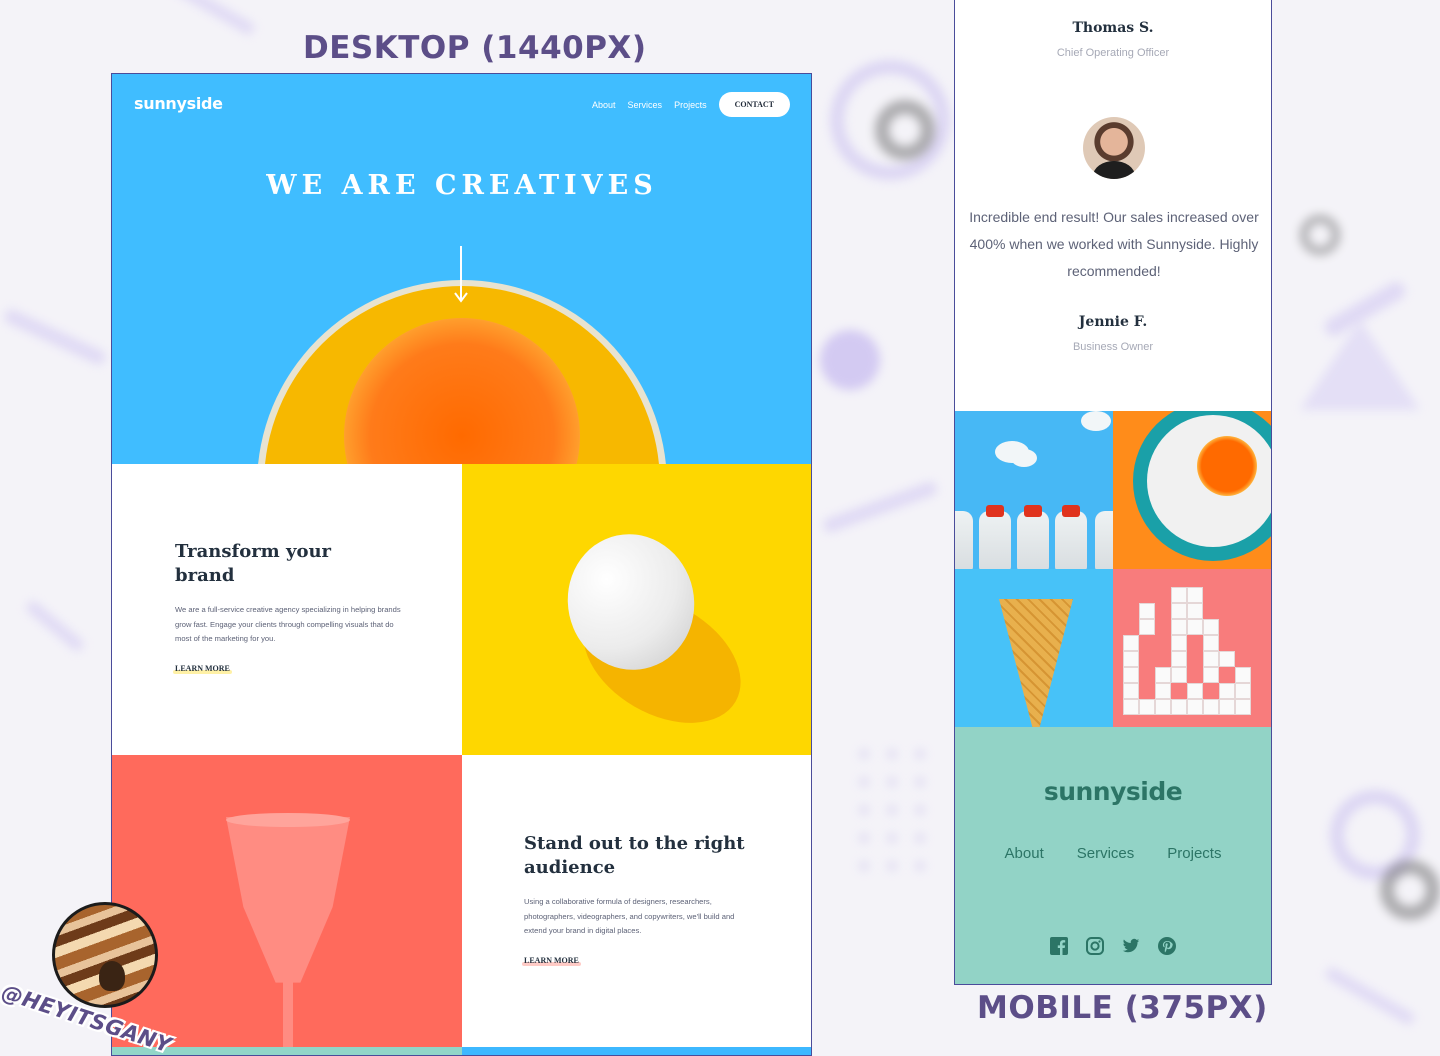 The width and height of the screenshot is (1440, 1056). I want to click on nav-projects: Projects, so click(690, 105).